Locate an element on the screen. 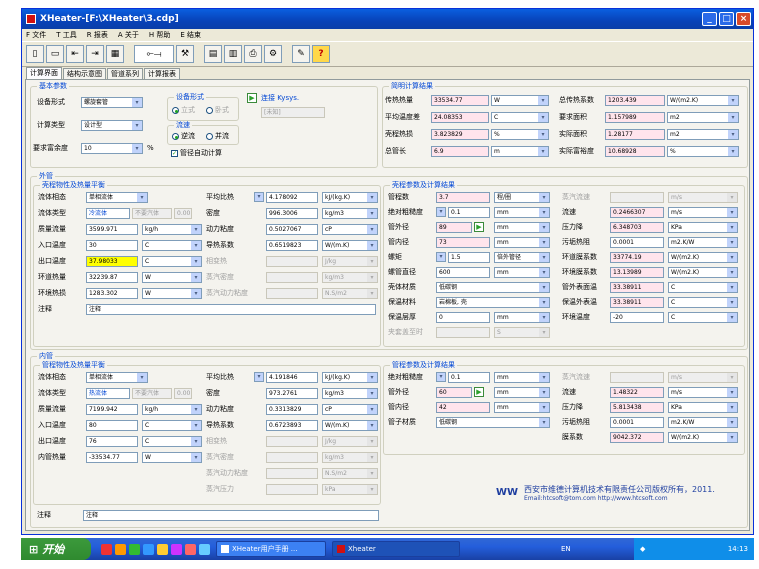 The image size is (759, 569). margin-select: 10 ▾ is located at coordinates (112, 148).